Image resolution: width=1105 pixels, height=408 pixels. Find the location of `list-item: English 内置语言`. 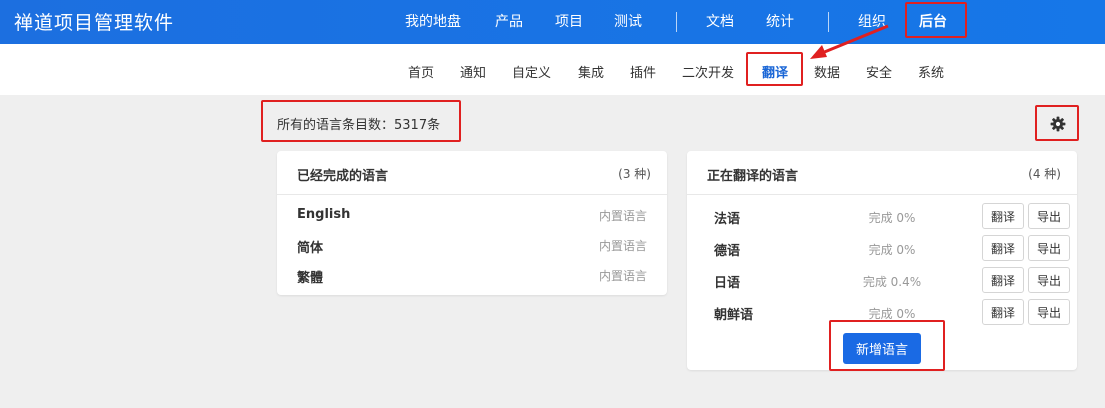

list-item: English 内置语言 is located at coordinates (472, 216).